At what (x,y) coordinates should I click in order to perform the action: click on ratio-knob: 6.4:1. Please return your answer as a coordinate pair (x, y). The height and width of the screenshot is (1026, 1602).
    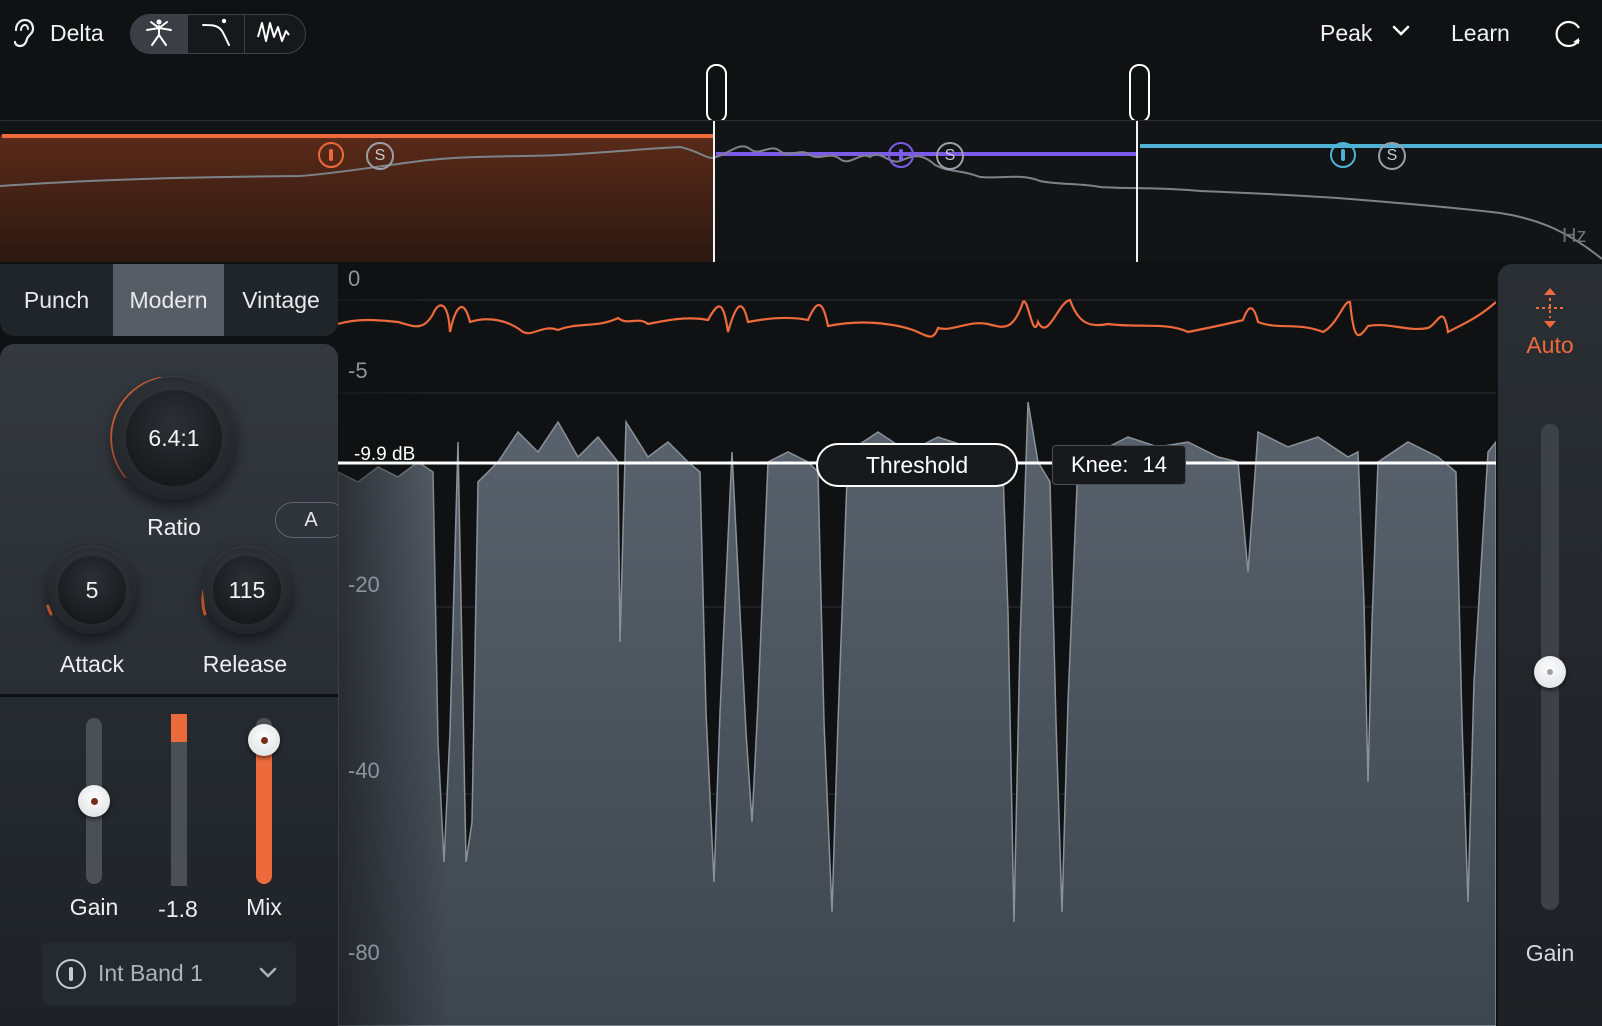
    Looking at the image, I should click on (174, 438).